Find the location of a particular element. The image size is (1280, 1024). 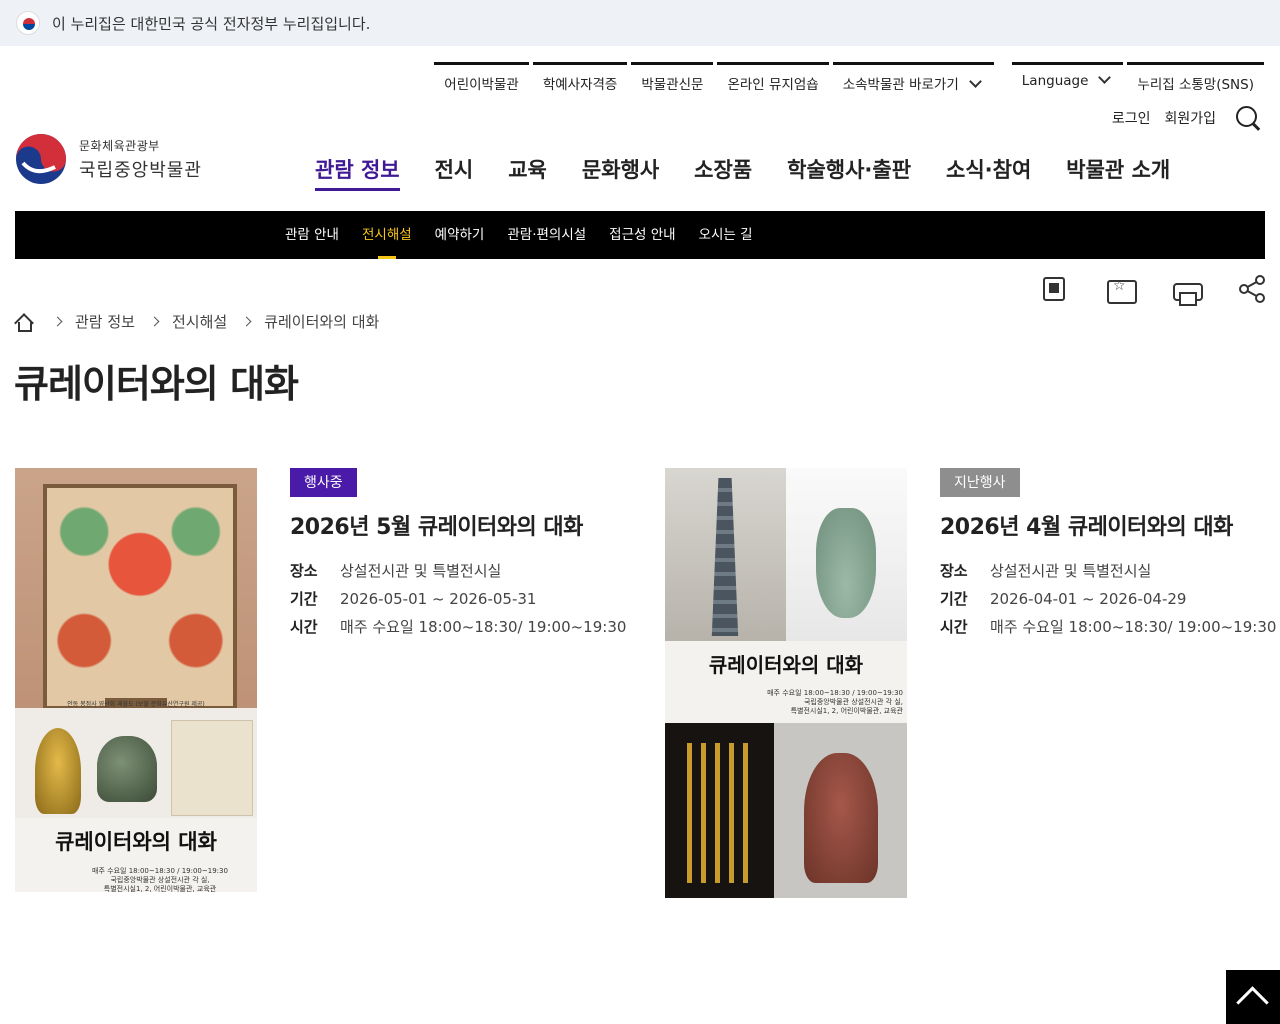

gov-banner: 이 누리집은 대한민국 공식 전자정부 누리집입니다. is located at coordinates (640, 23).